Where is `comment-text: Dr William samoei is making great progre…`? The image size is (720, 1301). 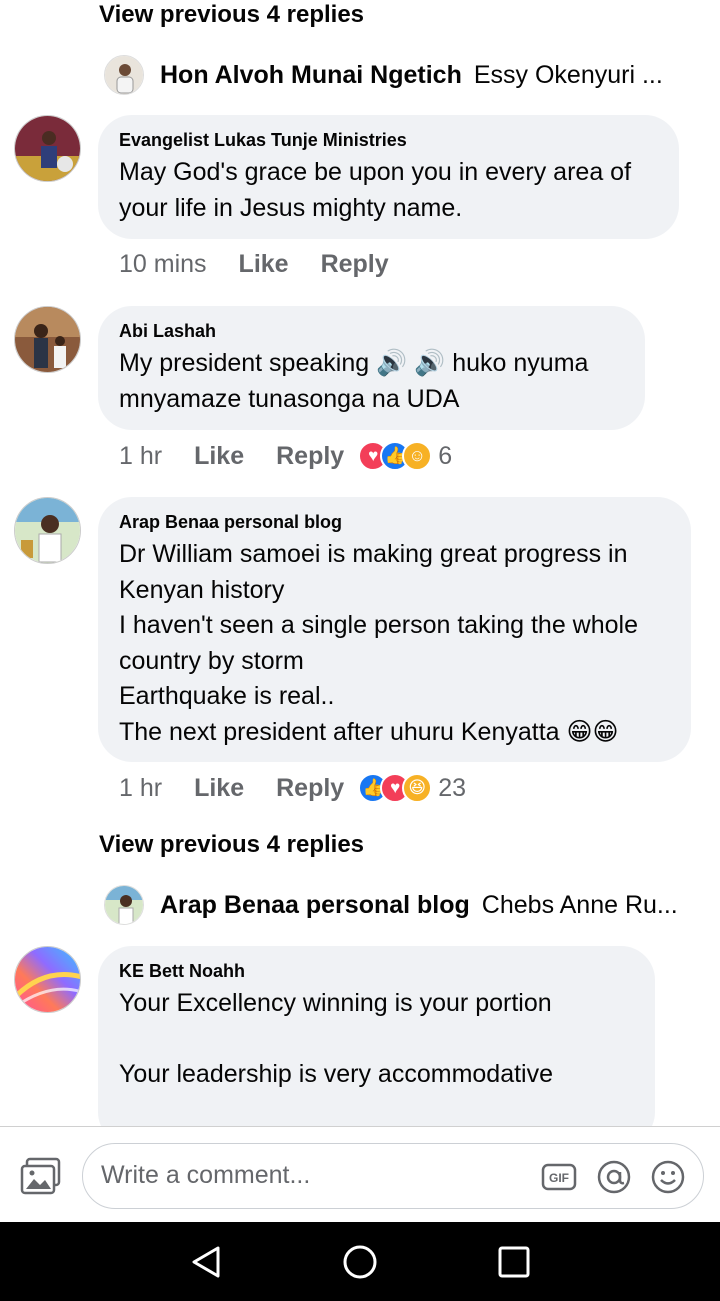 comment-text: Dr William samoei is making great progre… is located at coordinates (379, 643).